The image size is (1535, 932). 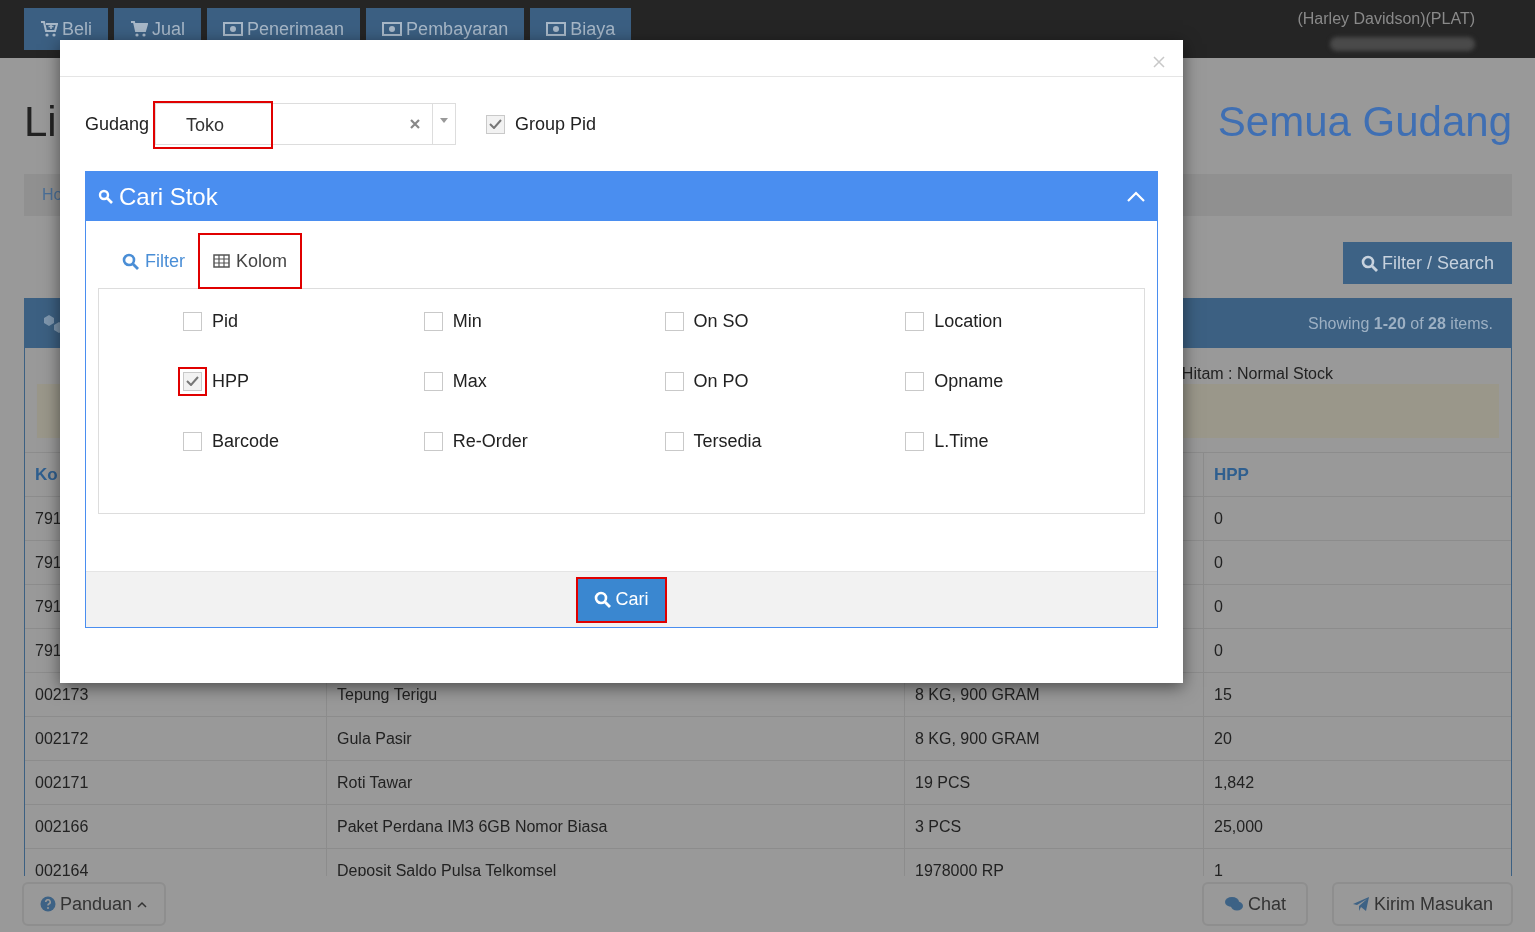 What do you see at coordinates (1218, 870) in the screenshot?
I see `table-cell-text: 1` at bounding box center [1218, 870].